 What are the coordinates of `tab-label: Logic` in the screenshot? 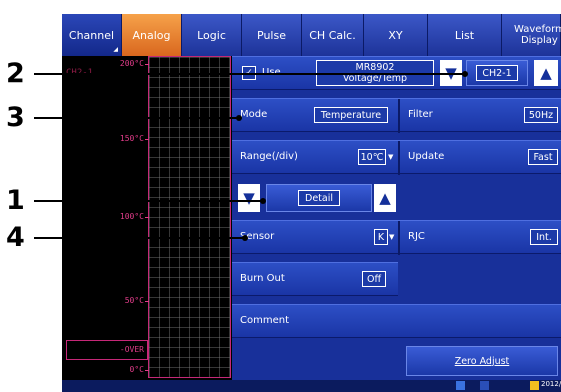 It's located at (211, 35).